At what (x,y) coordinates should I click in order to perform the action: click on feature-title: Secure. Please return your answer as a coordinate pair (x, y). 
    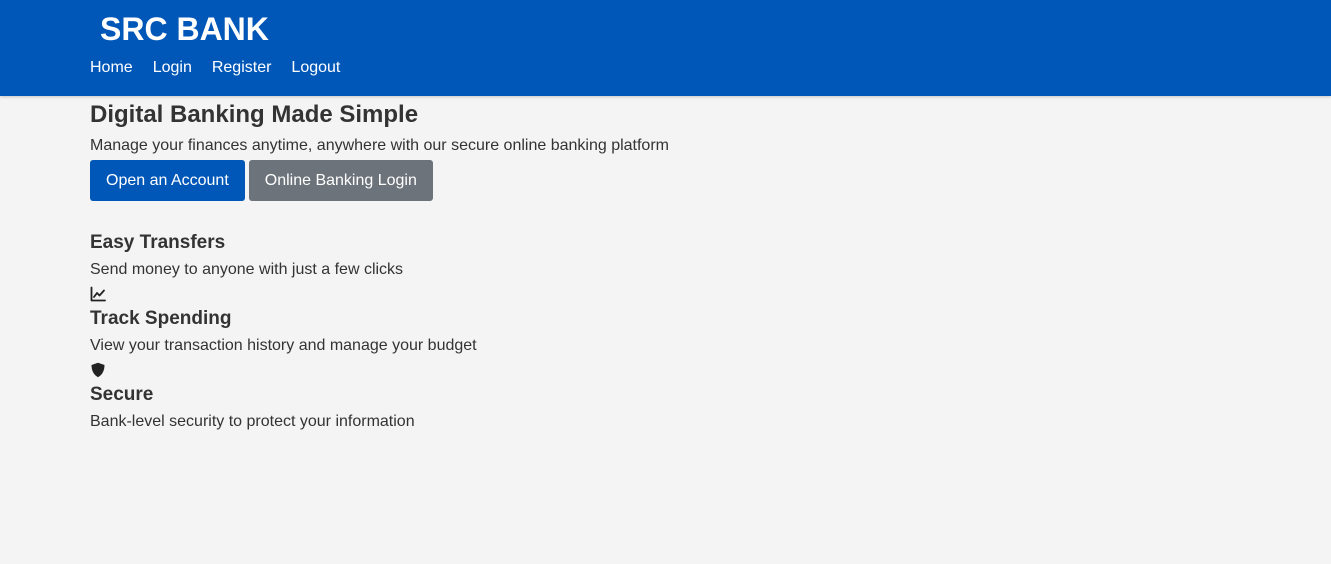
    Looking at the image, I should click on (122, 394).